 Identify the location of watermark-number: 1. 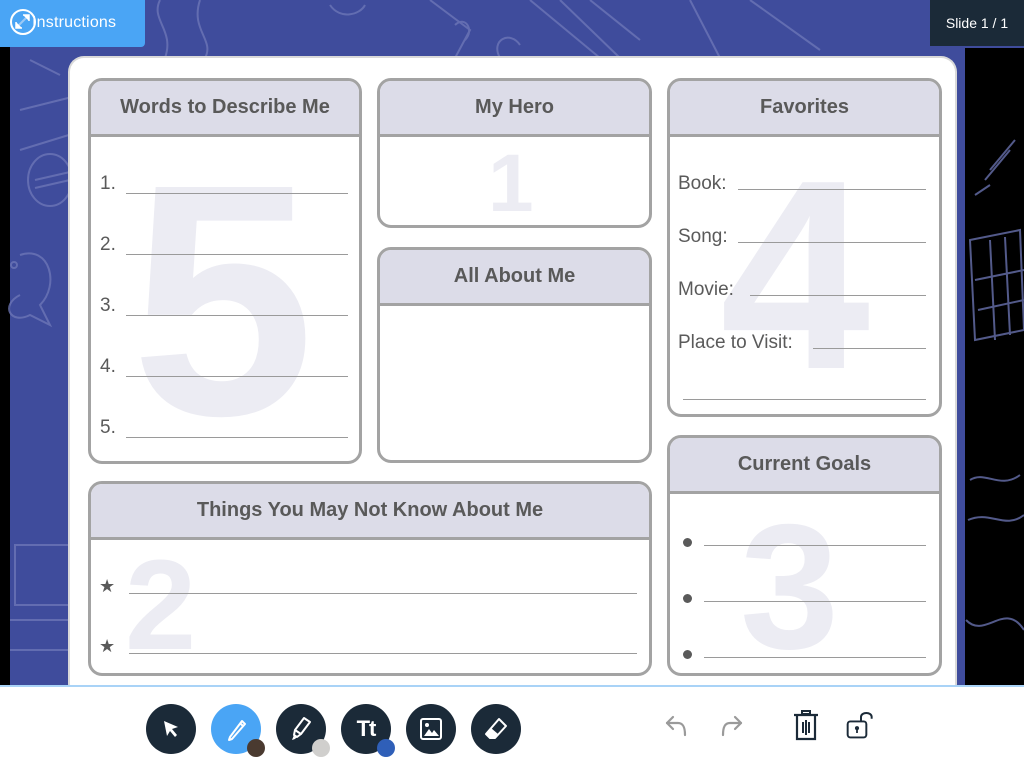
(511, 183).